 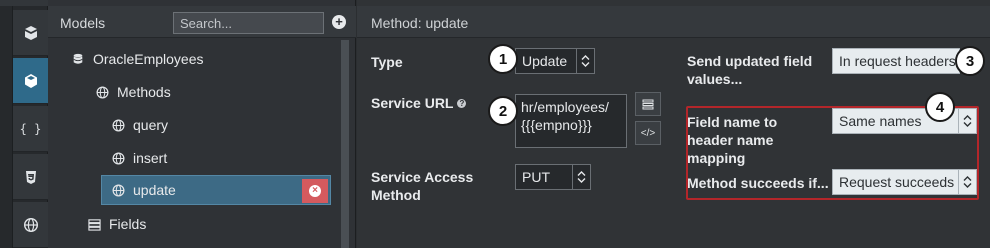 I want to click on add-model-button: +, so click(x=339, y=22).